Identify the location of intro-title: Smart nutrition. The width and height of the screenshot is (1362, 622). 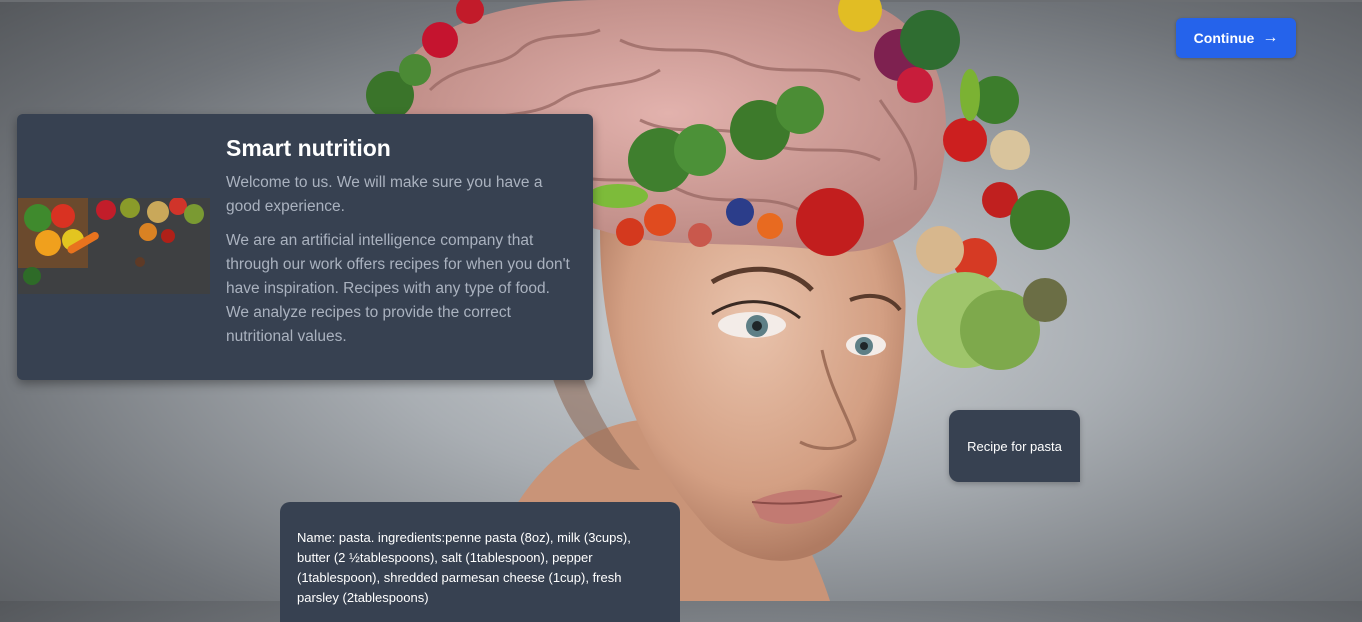
(308, 148).